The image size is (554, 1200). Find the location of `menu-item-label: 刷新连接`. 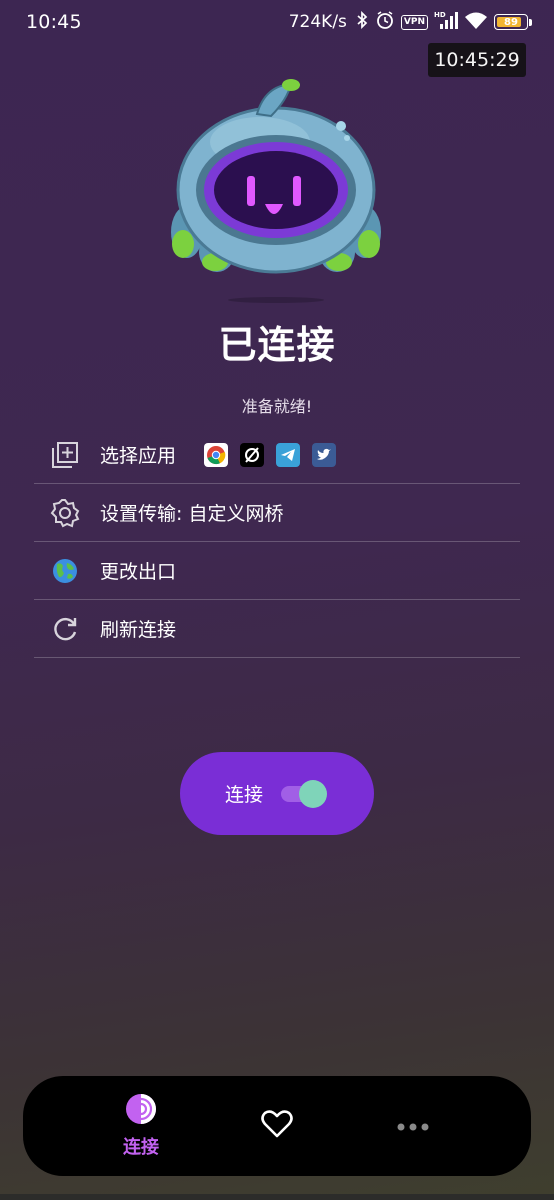

menu-item-label: 刷新连接 is located at coordinates (138, 630).